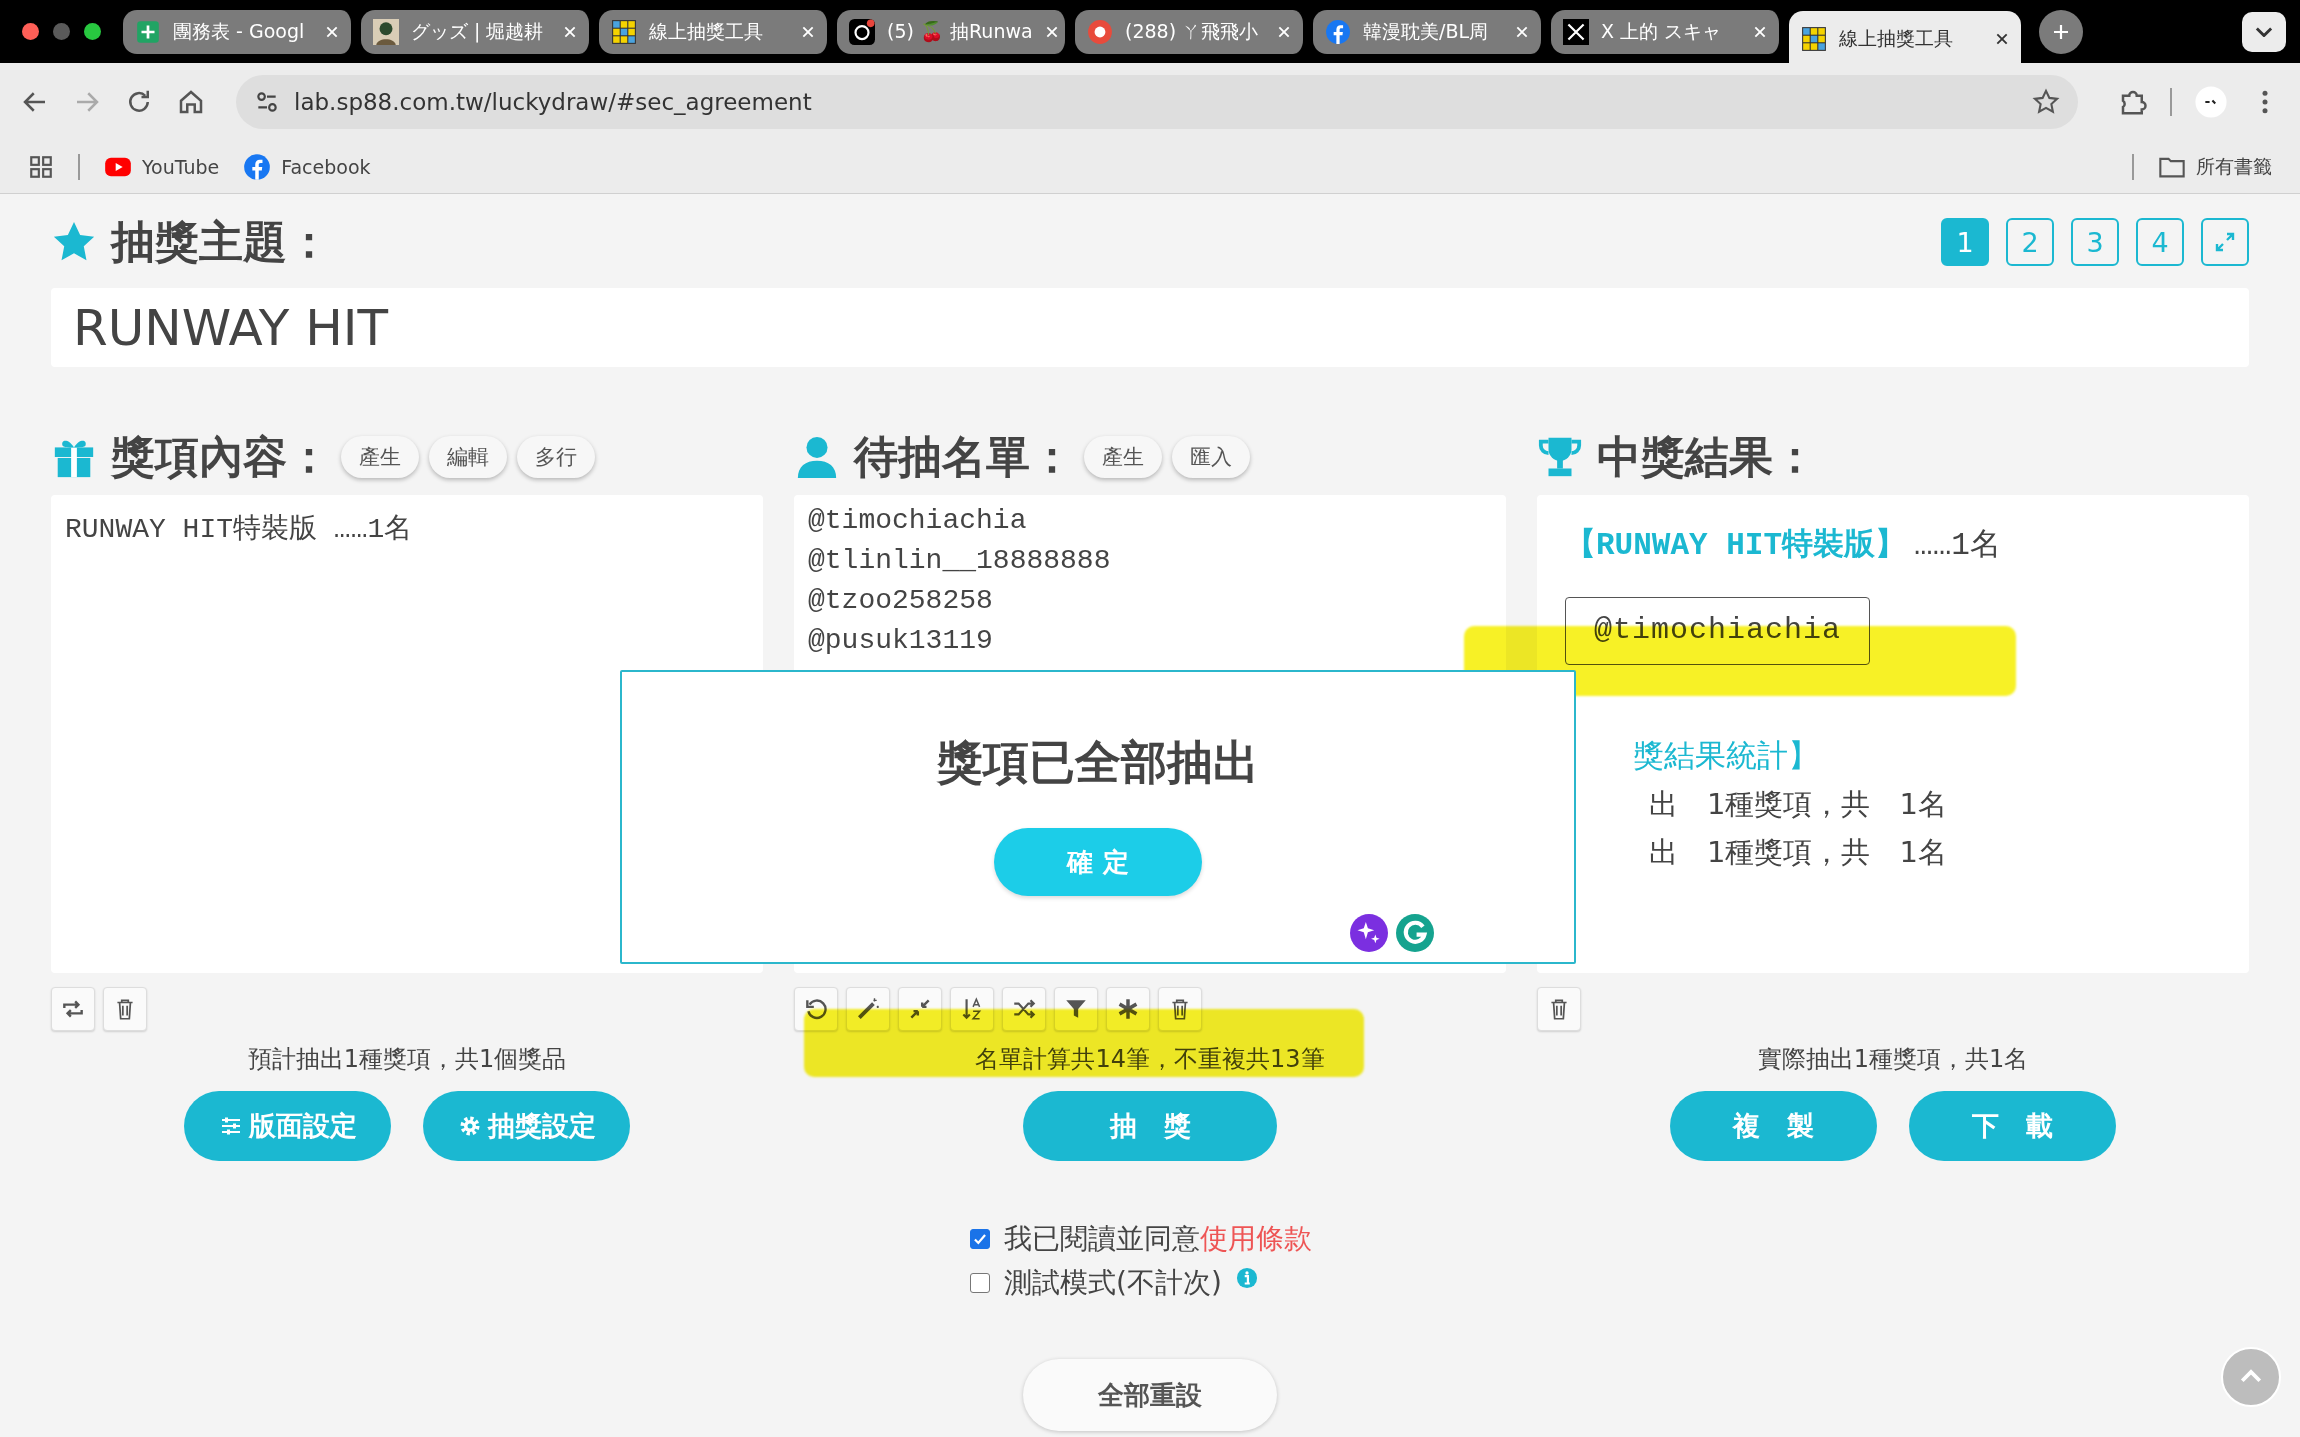  Describe the element at coordinates (526, 1126) in the screenshot. I see `settings-button: 抽獎設定` at that location.